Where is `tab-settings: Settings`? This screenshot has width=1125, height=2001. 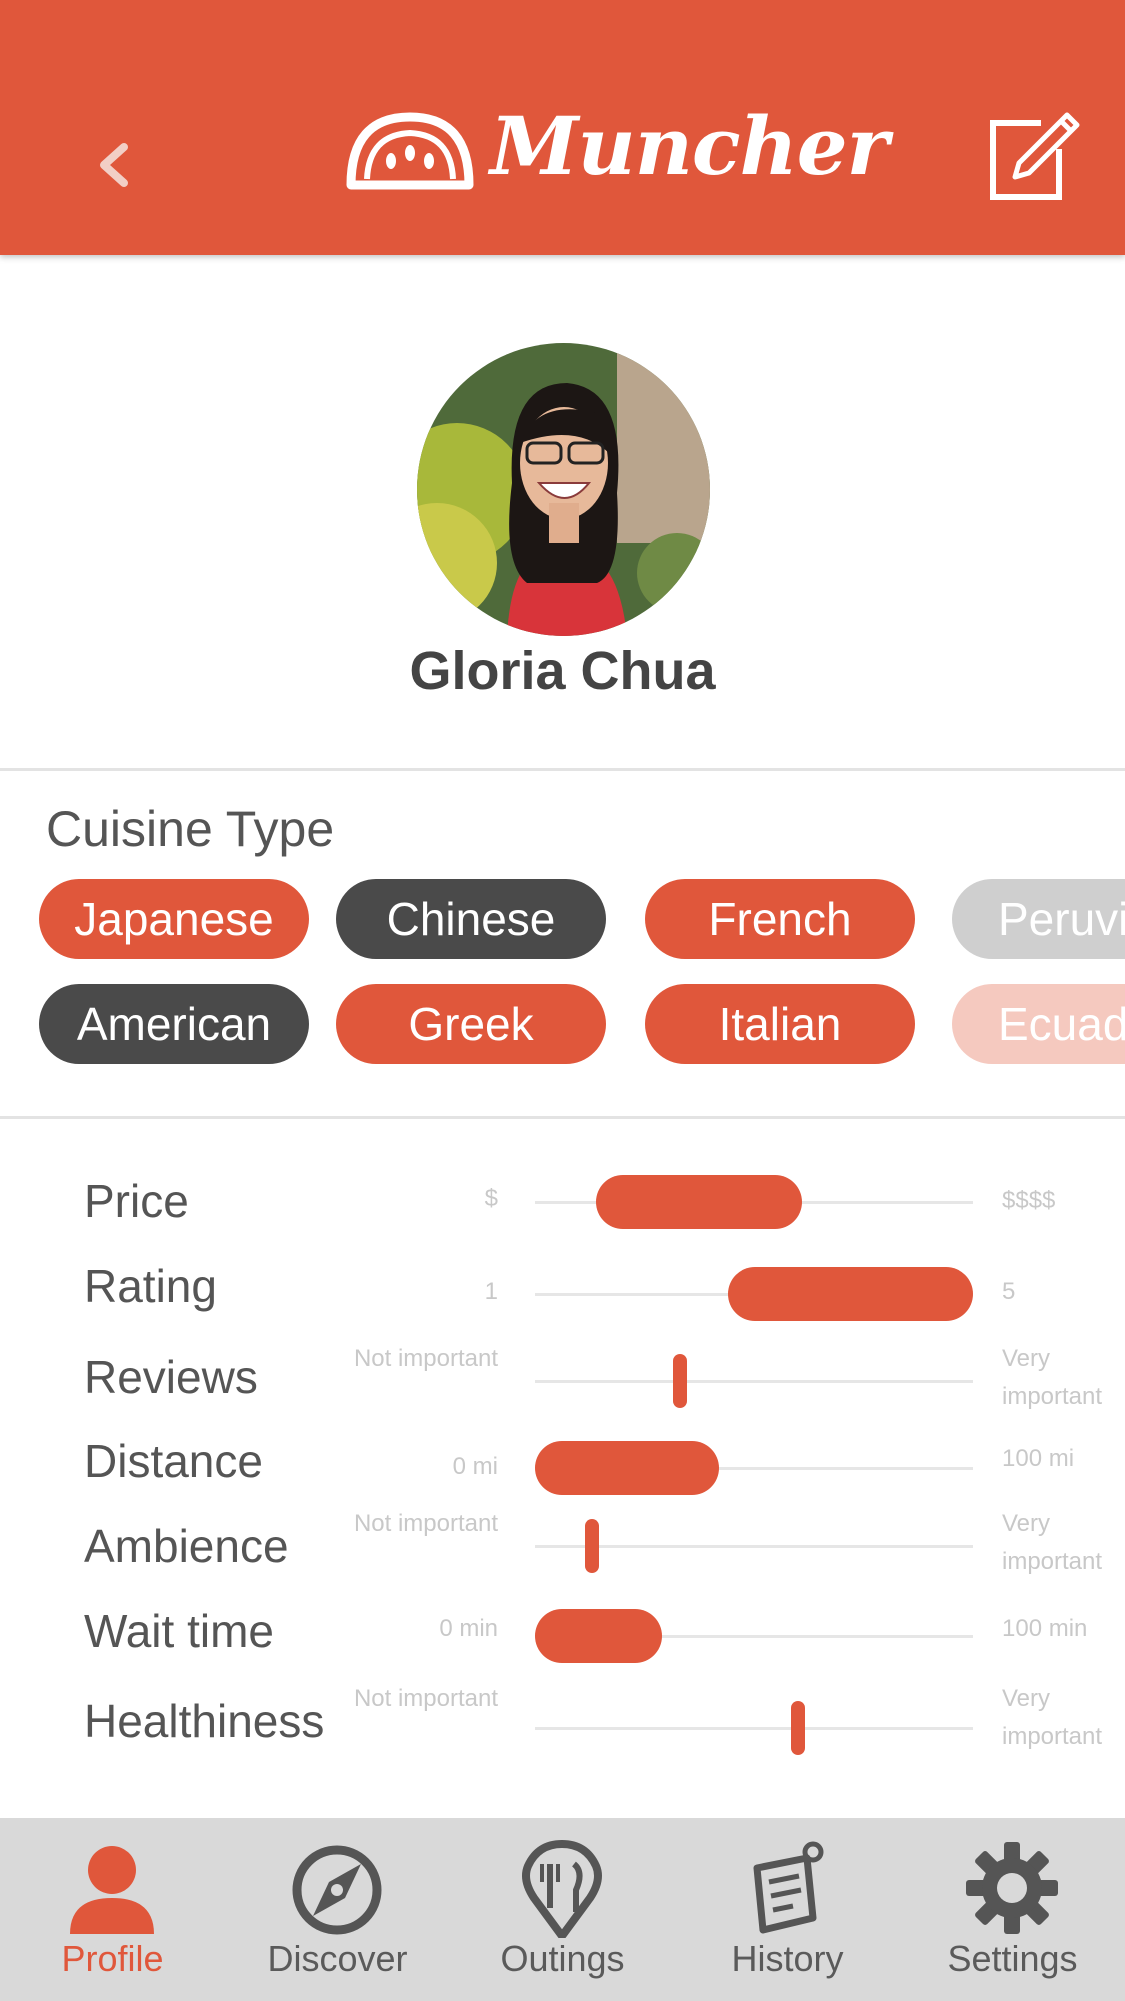 tab-settings: Settings is located at coordinates (1012, 1909).